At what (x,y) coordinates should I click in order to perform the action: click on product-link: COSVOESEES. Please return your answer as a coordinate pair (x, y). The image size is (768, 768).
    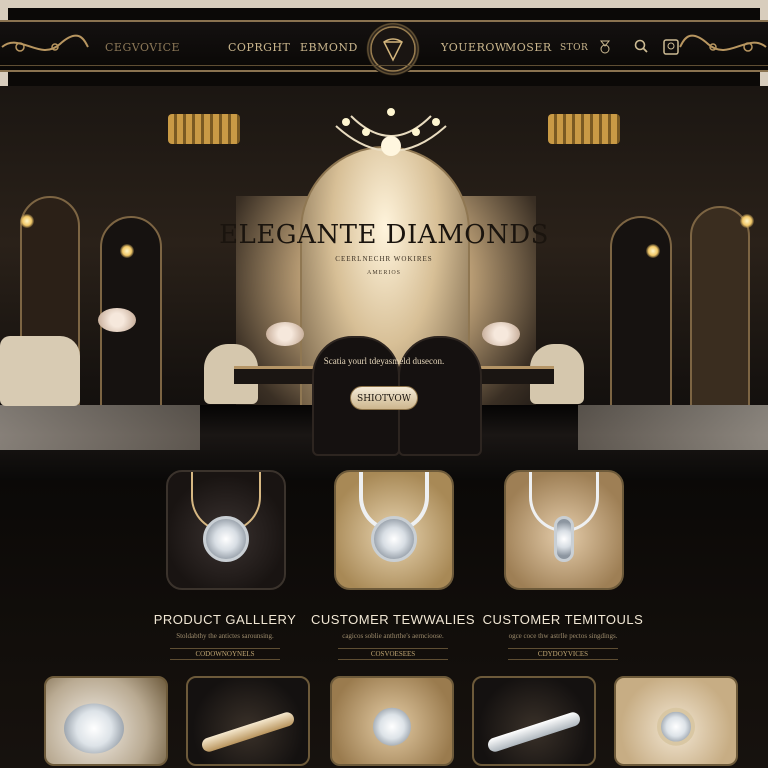
    Looking at the image, I should click on (393, 654).